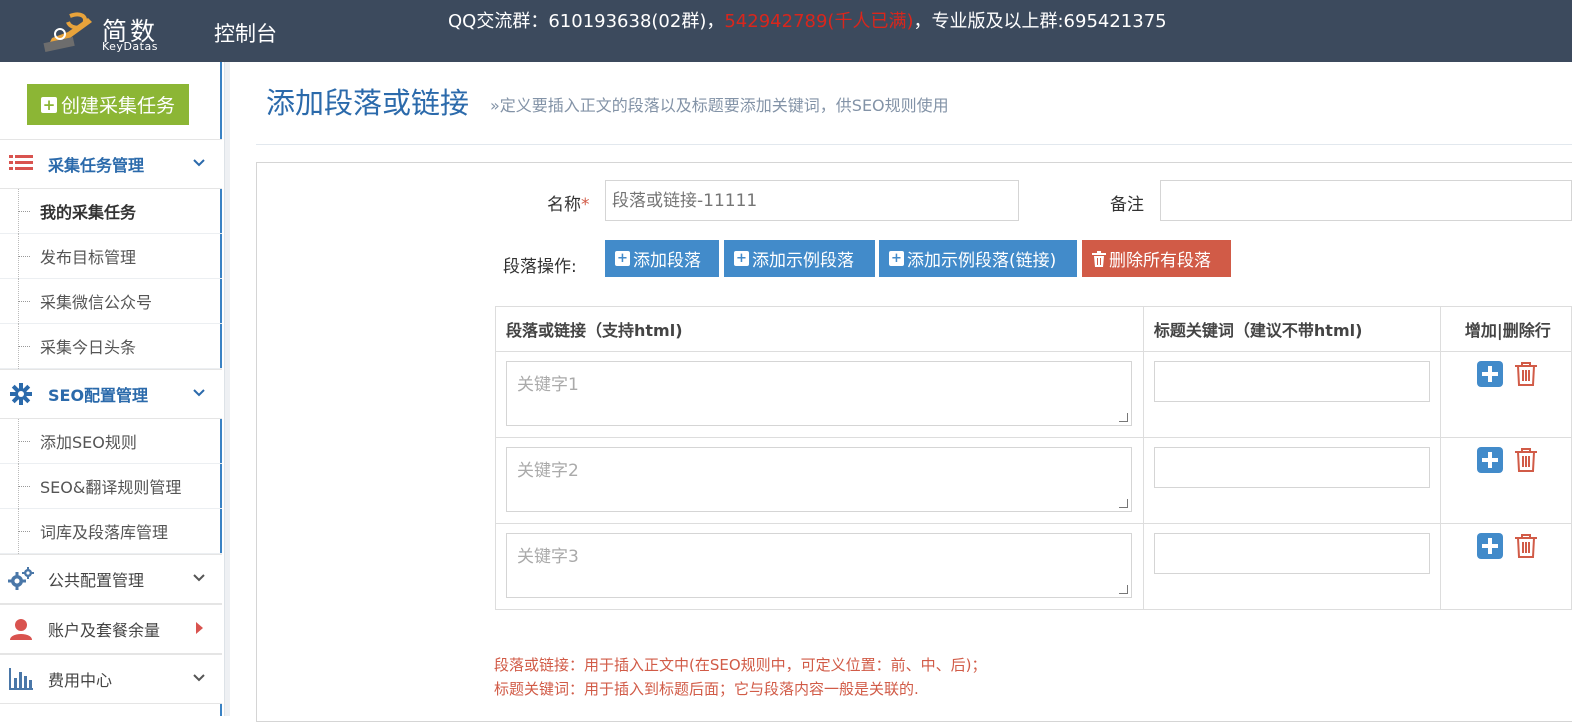  I want to click on paragraph-textarea: 关键字3, so click(819, 565).